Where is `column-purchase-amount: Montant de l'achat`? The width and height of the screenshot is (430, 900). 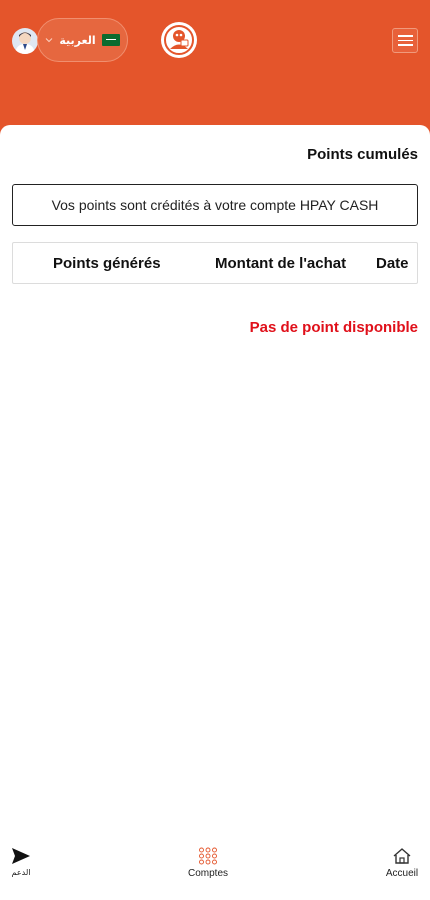
column-purchase-amount: Montant de l'achat is located at coordinates (281, 263).